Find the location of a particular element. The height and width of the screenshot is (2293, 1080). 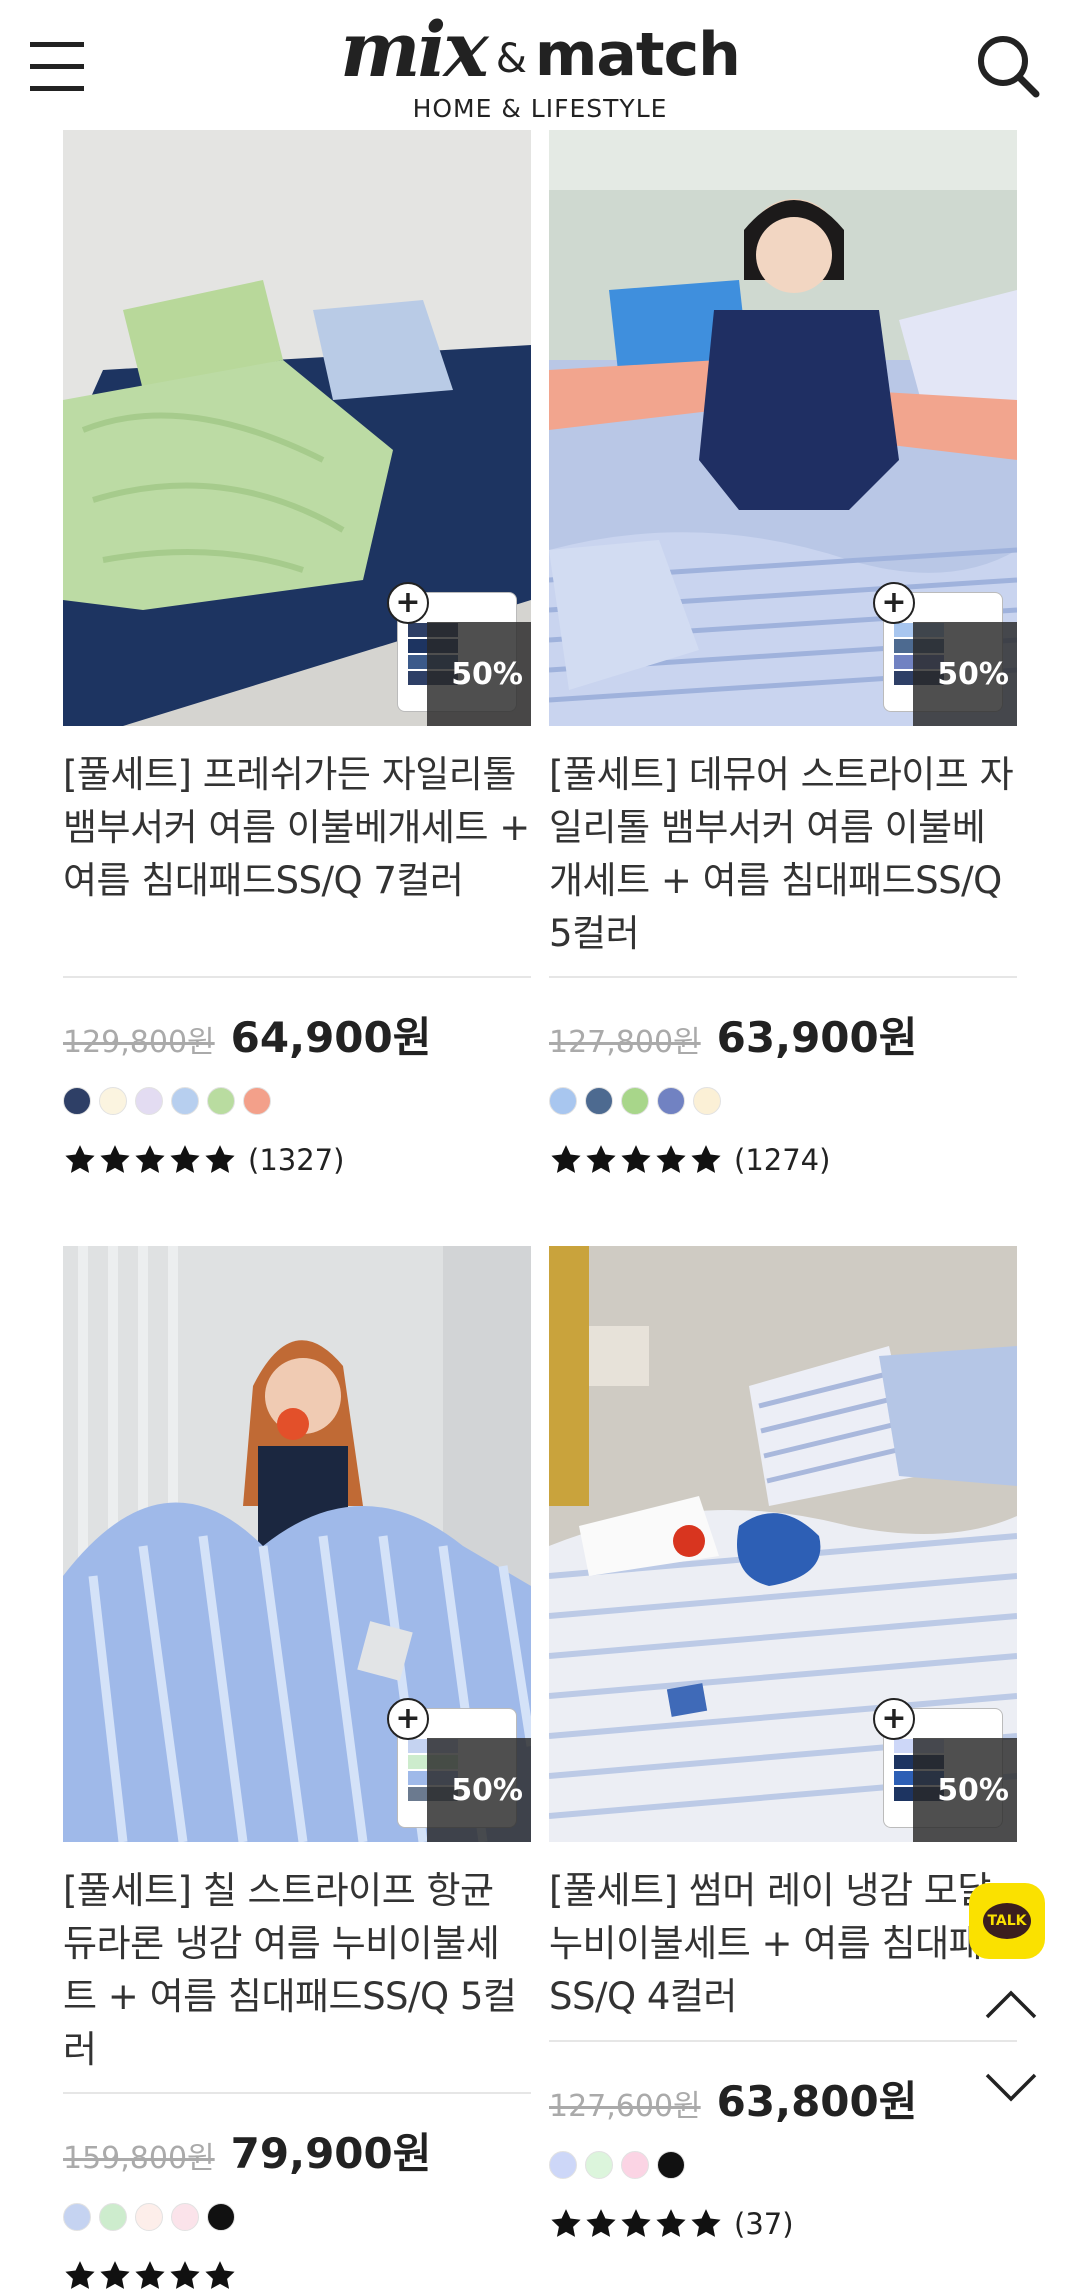

search-icon is located at coordinates (1009, 67).